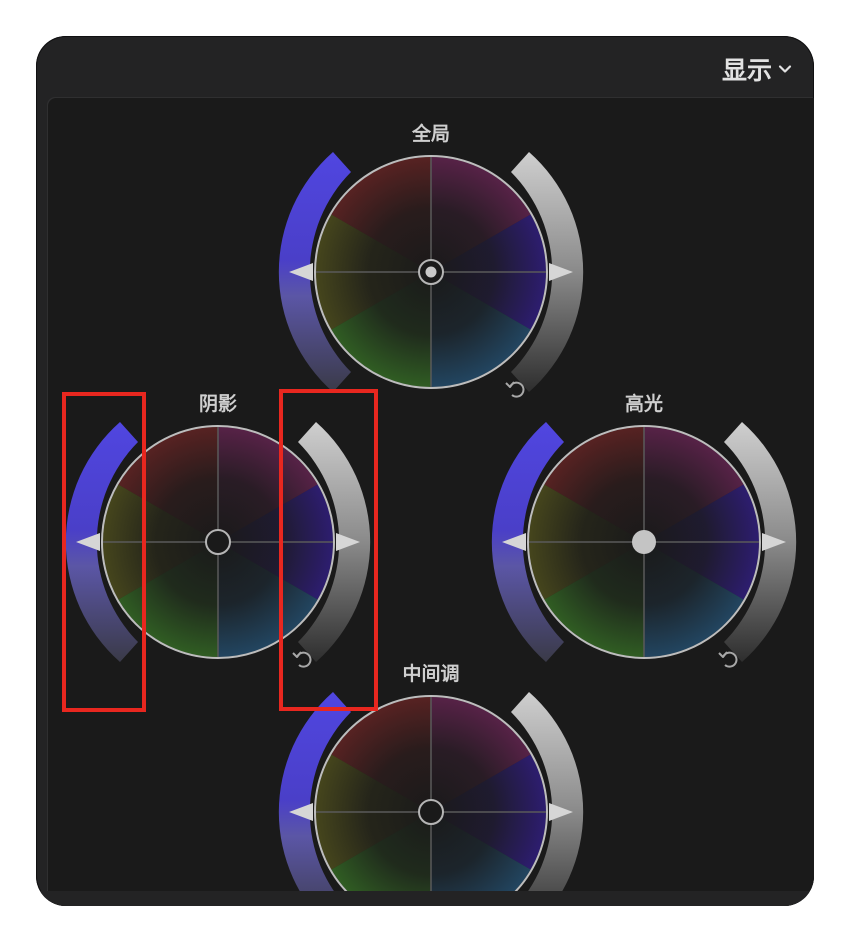 The image size is (850, 942). I want to click on wheel-global, so click(431, 275).